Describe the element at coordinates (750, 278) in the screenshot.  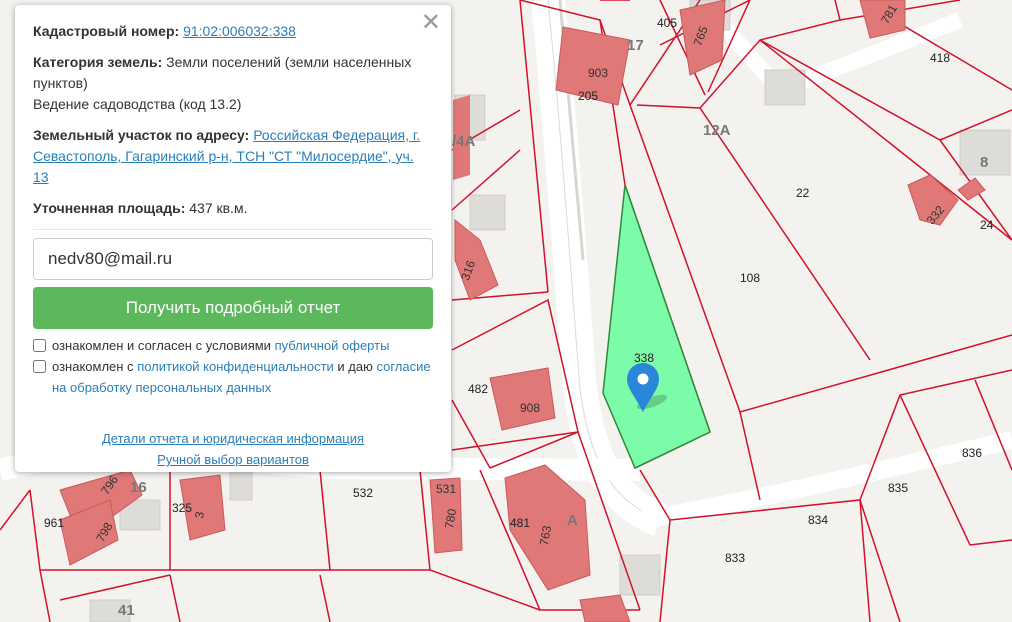
I see `plot-number: 108` at that location.